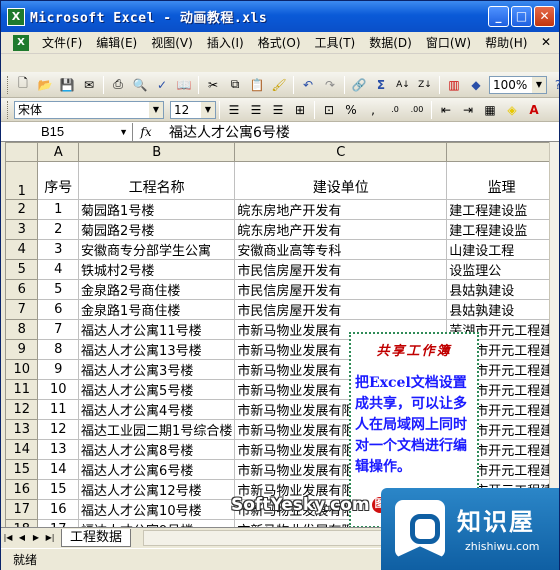  What do you see at coordinates (498, 16) in the screenshot?
I see `minimize-button: _` at bounding box center [498, 16].